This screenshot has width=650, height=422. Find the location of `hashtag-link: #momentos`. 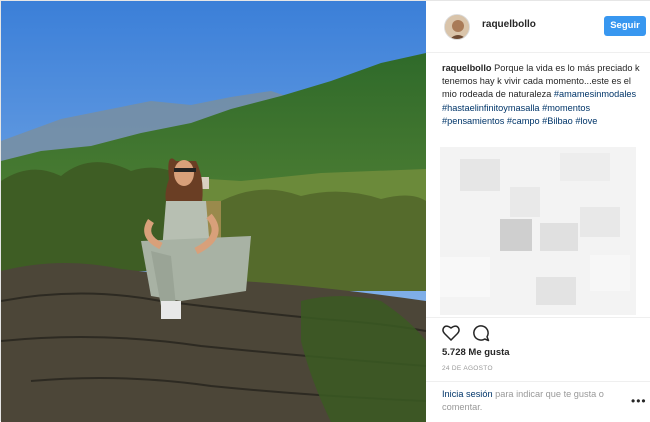

hashtag-link: #momentos is located at coordinates (566, 108).